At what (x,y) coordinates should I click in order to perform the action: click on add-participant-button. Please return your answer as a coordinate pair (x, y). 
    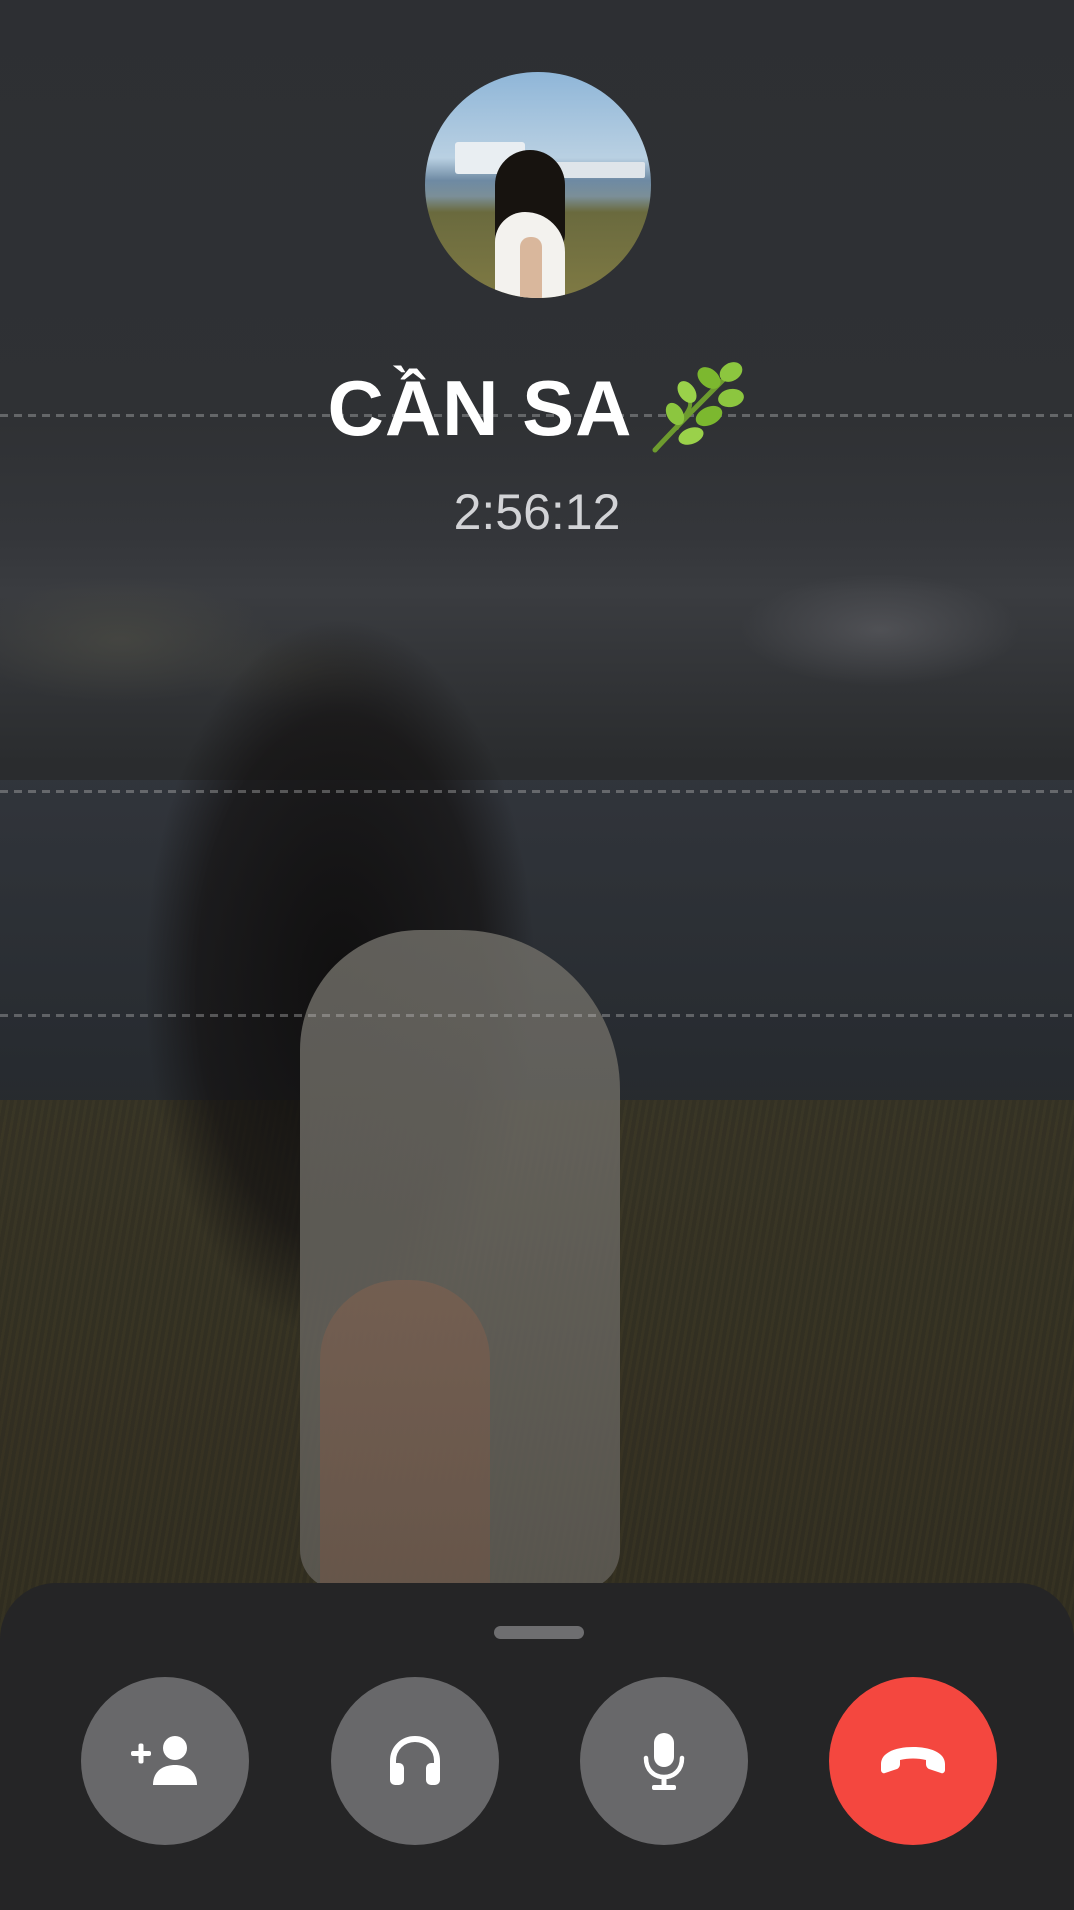
    Looking at the image, I should click on (165, 1761).